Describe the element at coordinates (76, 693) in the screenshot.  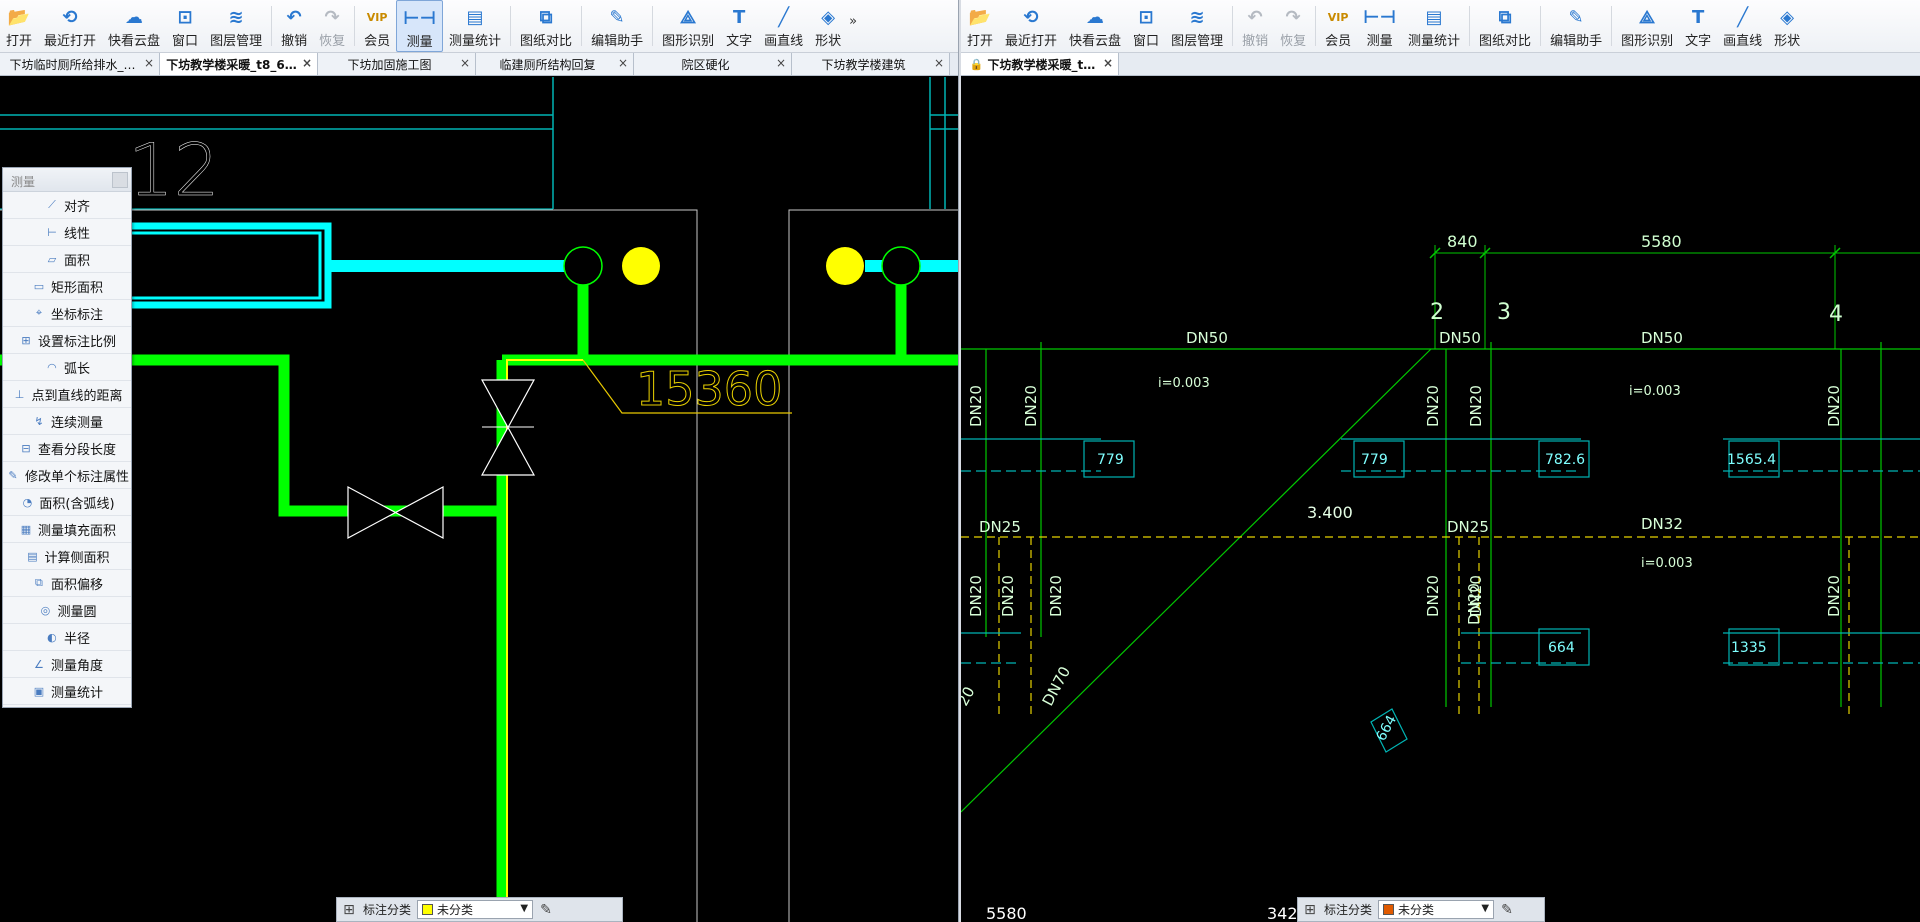
I see `measure-tool-label: 测量统计` at that location.